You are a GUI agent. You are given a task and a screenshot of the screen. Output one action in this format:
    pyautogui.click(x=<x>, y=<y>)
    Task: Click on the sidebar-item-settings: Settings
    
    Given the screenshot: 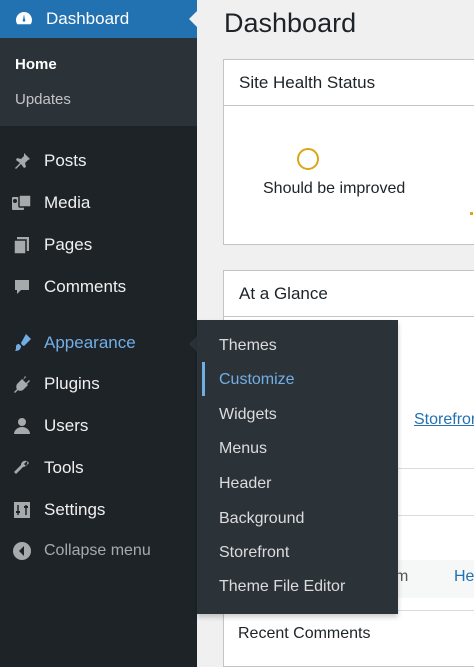 What is the action you would take?
    pyautogui.click(x=98, y=510)
    